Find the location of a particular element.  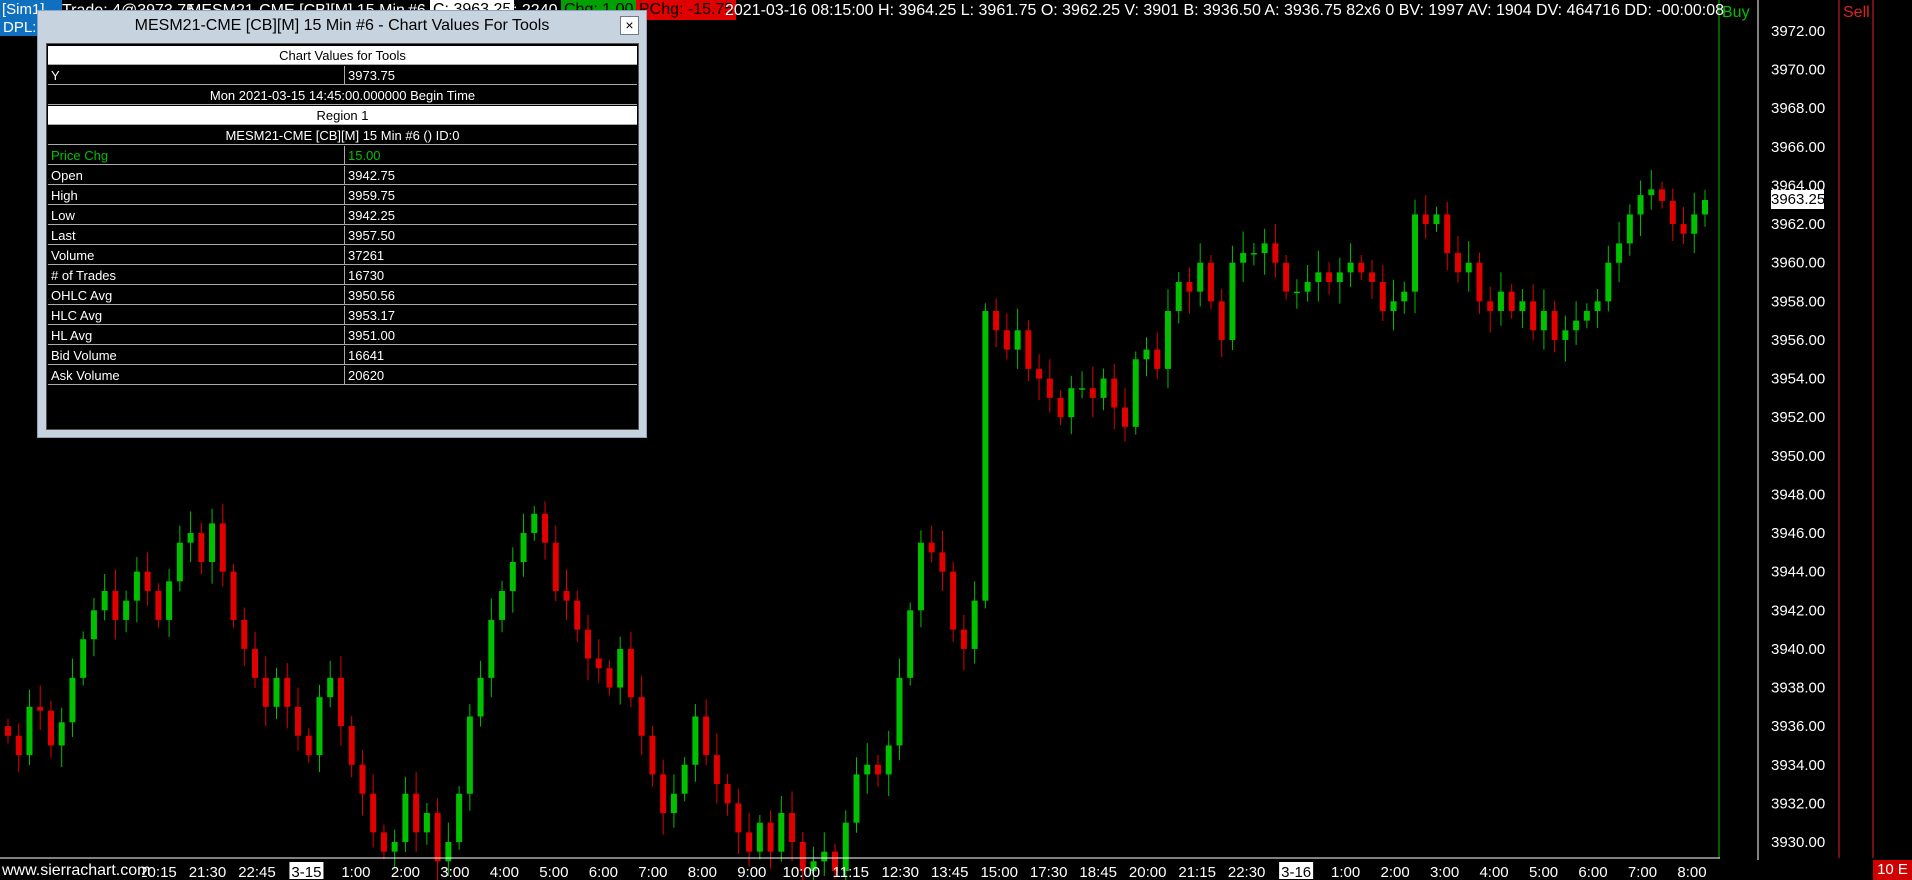

time-tick-label: 2:00 is located at coordinates (405, 872).